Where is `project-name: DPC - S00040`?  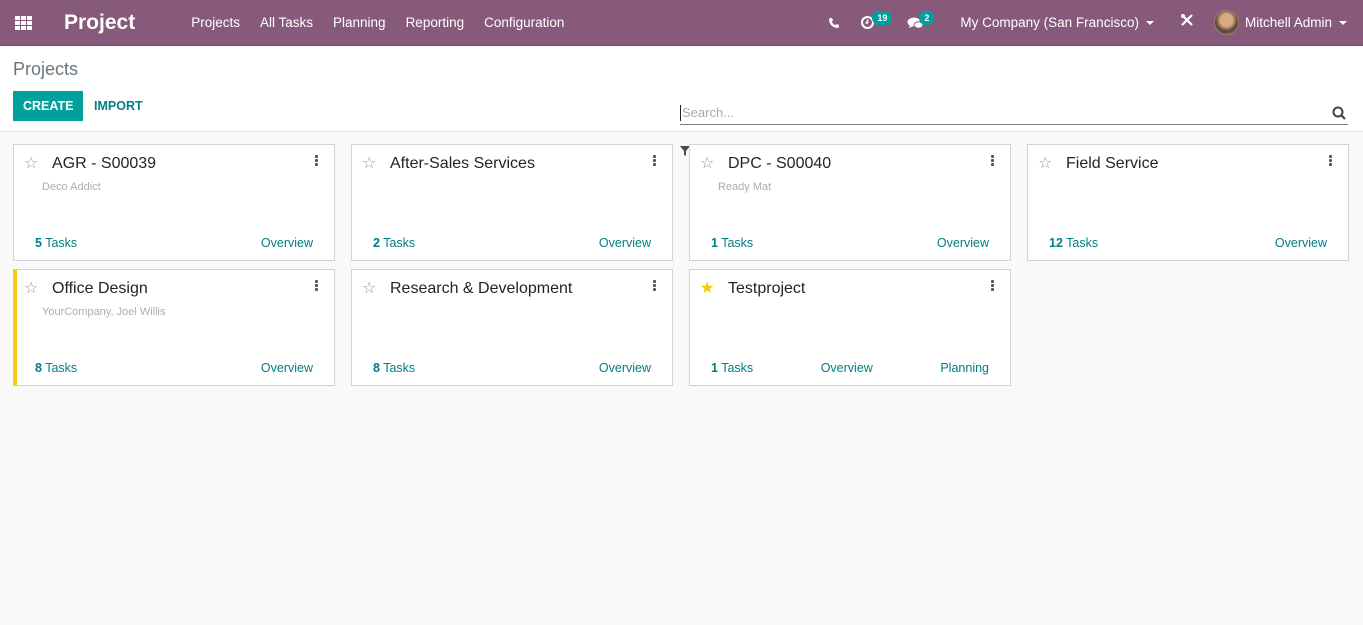 project-name: DPC - S00040 is located at coordinates (779, 164).